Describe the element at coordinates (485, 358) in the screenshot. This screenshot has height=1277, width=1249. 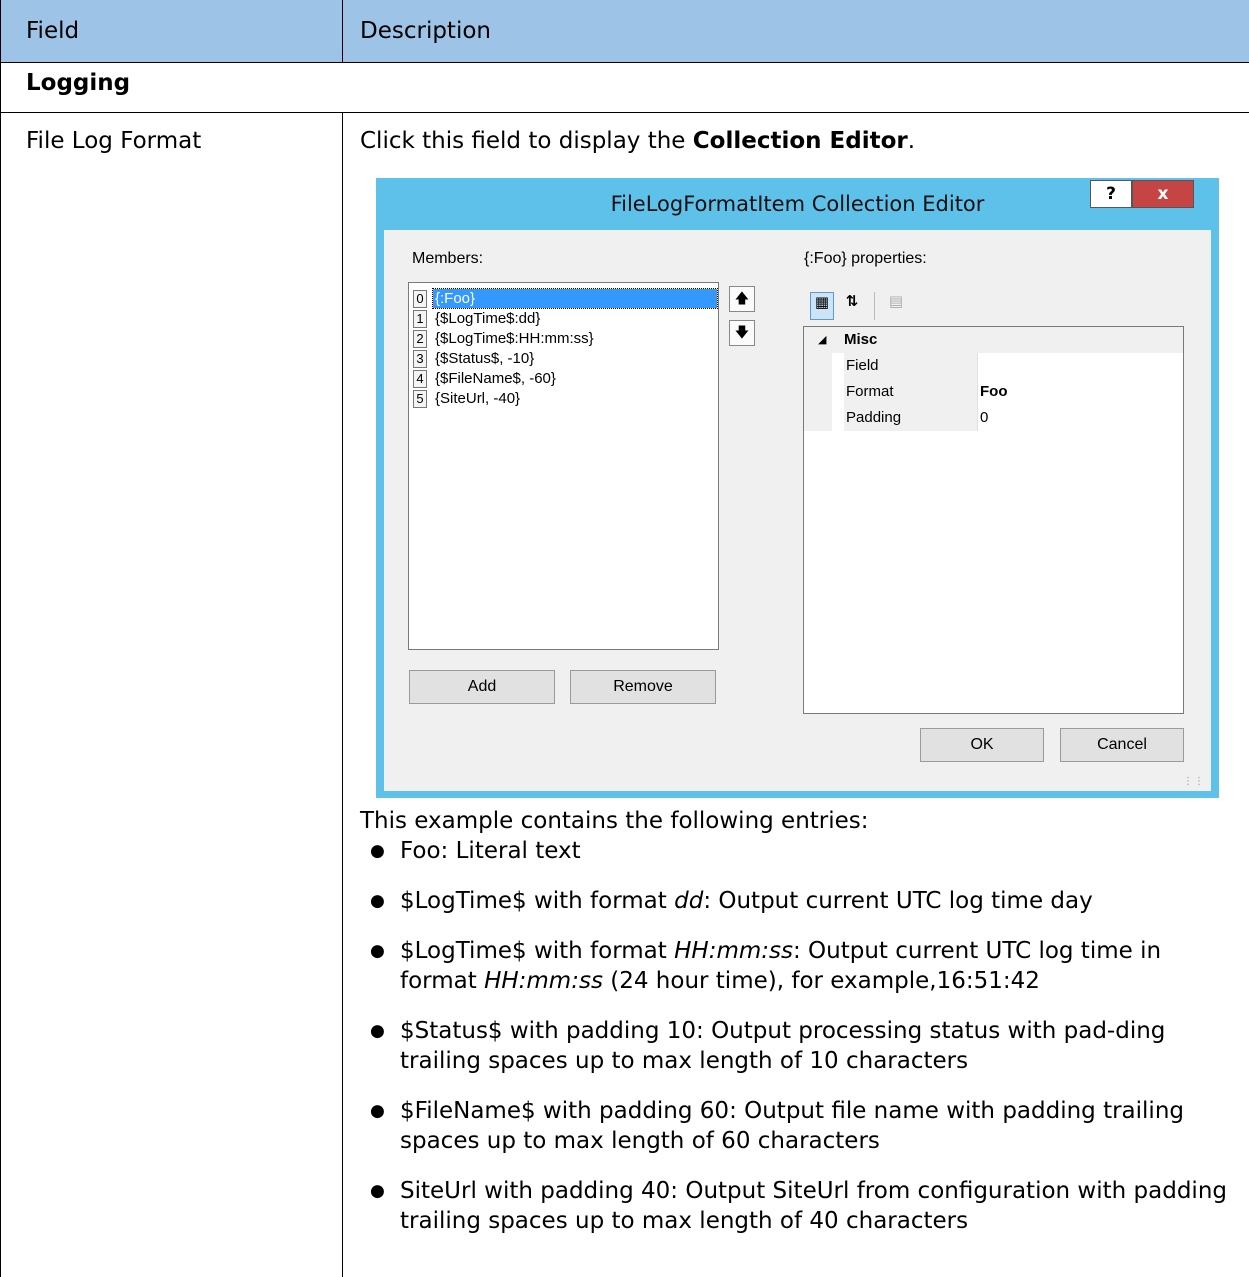
I see `member-text: {$Status$, -10}` at that location.